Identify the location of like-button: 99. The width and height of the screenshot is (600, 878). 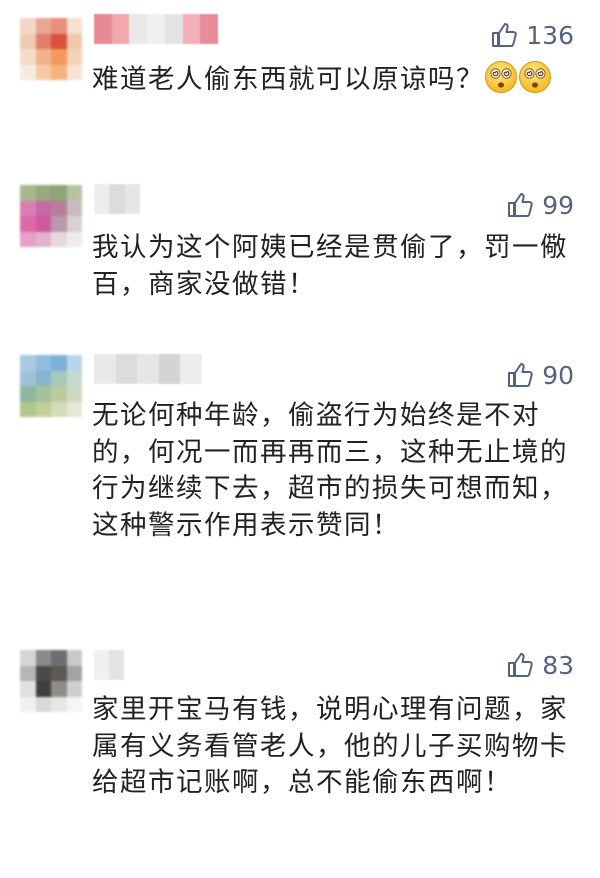
(540, 205).